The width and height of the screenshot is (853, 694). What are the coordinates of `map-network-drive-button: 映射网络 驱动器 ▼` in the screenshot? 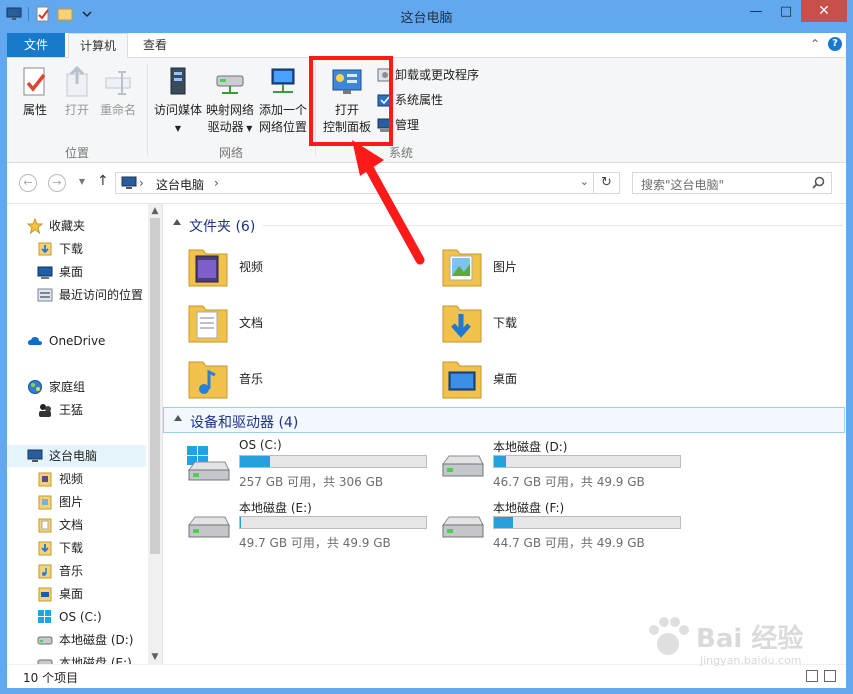 It's located at (230, 101).